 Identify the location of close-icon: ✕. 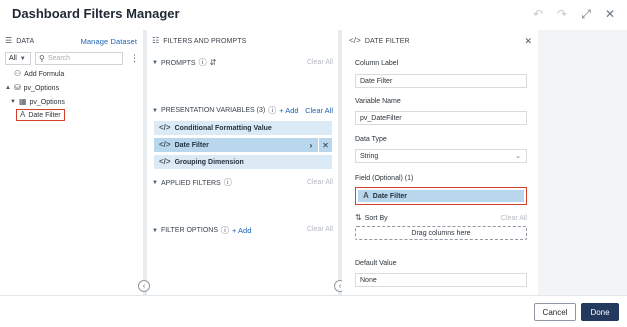
(610, 14).